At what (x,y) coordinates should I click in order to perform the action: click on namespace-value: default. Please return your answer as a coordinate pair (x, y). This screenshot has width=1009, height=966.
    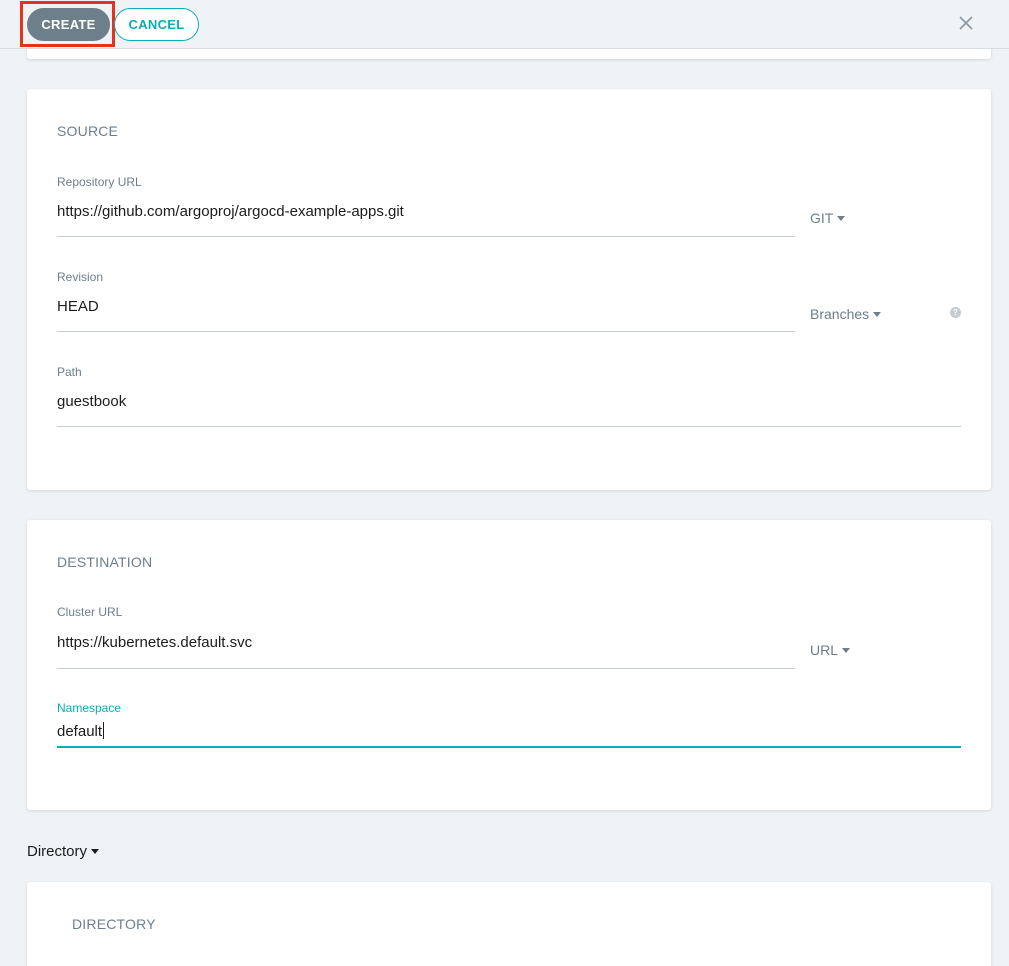
    Looking at the image, I should click on (80, 731).